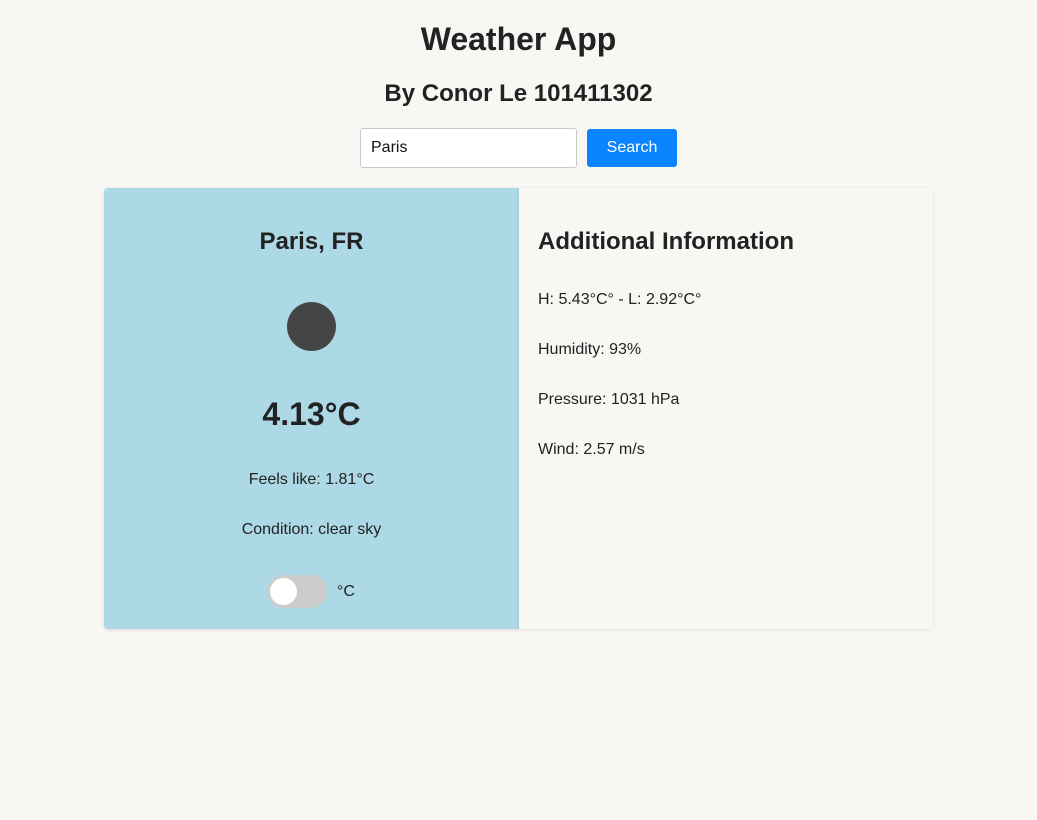 This screenshot has height=820, width=1037. I want to click on humidity-text: Humidity: 93%, so click(590, 349).